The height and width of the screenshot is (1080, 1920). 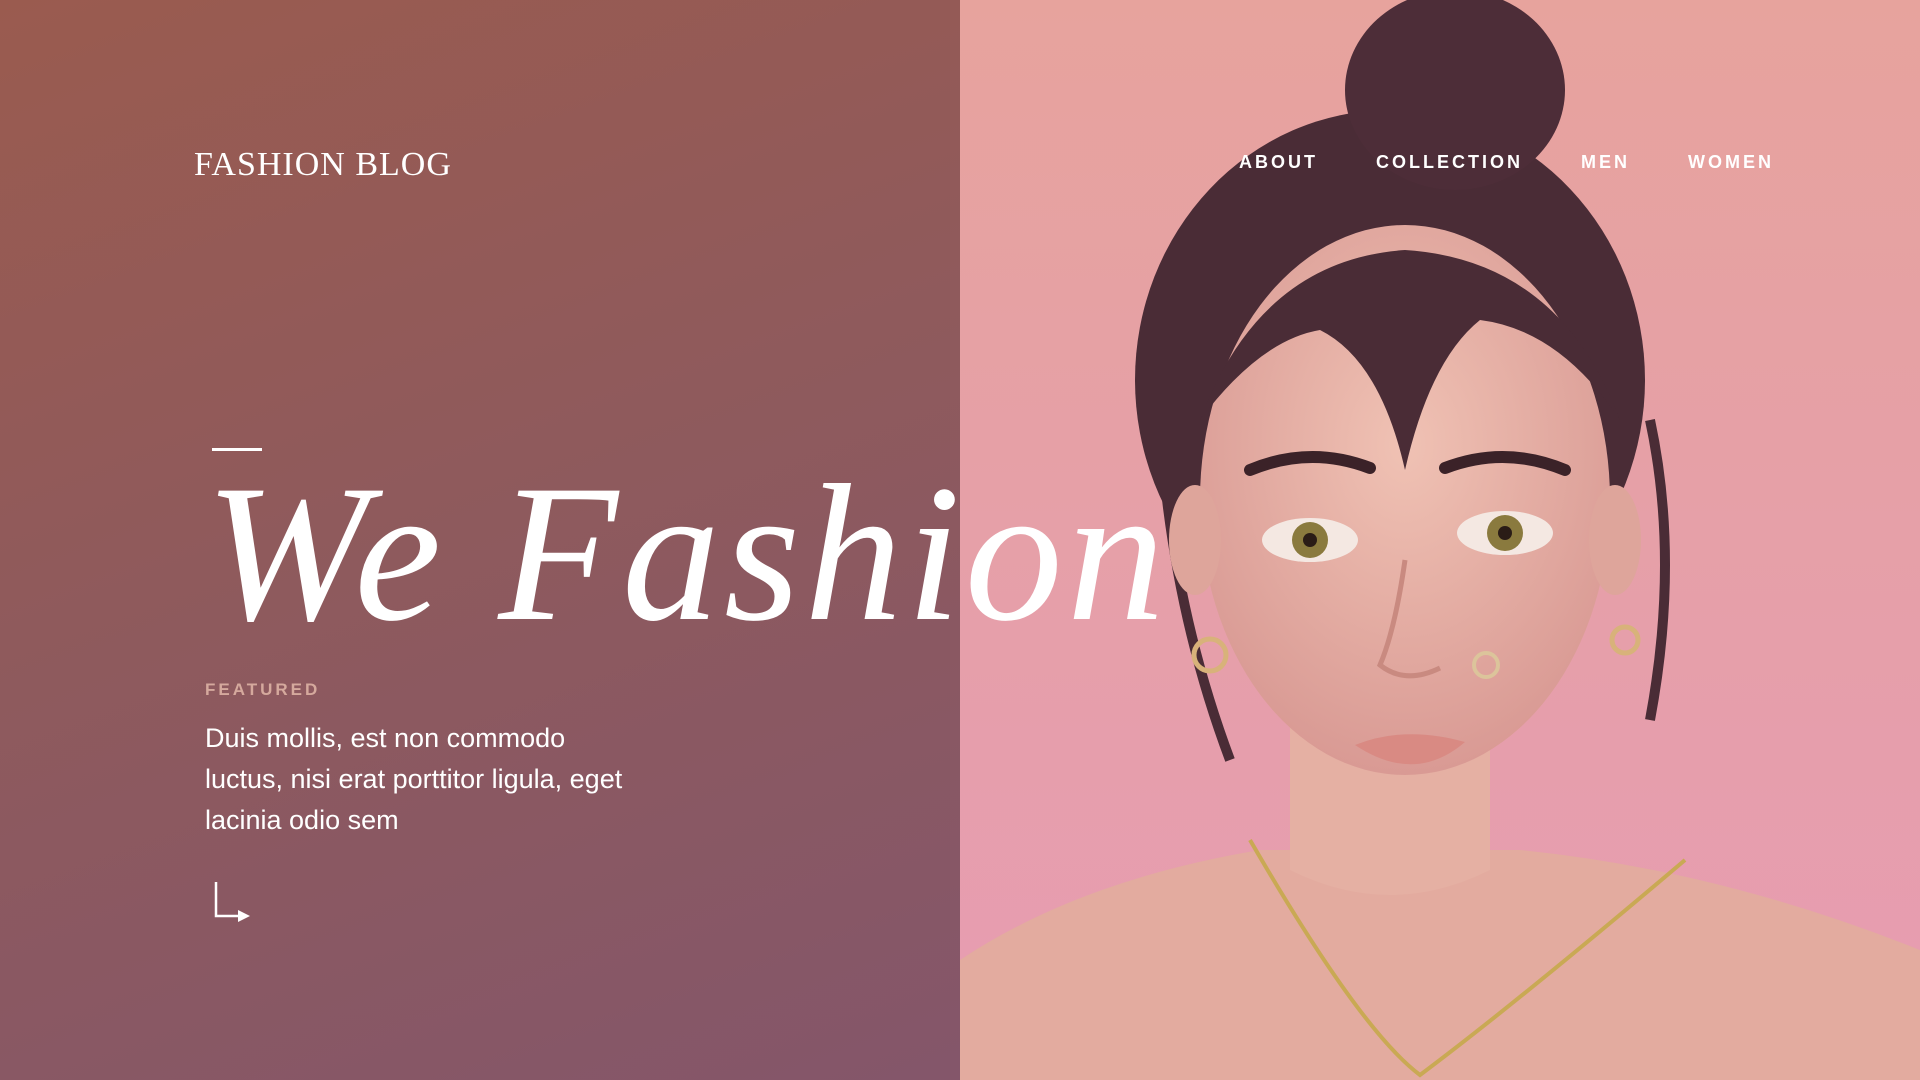 What do you see at coordinates (263, 689) in the screenshot?
I see `featured-label: FEATURED` at bounding box center [263, 689].